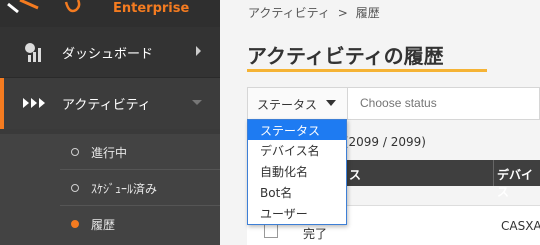 Image resolution: width=540 pixels, height=245 pixels. Describe the element at coordinates (44, 7) in the screenshot. I see `brand-logo-icon` at that location.